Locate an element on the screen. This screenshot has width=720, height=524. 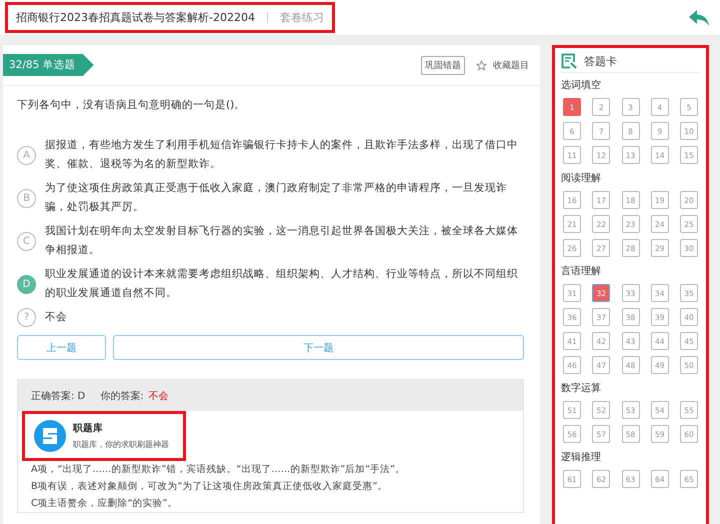
logo-icon is located at coordinates (50, 436).